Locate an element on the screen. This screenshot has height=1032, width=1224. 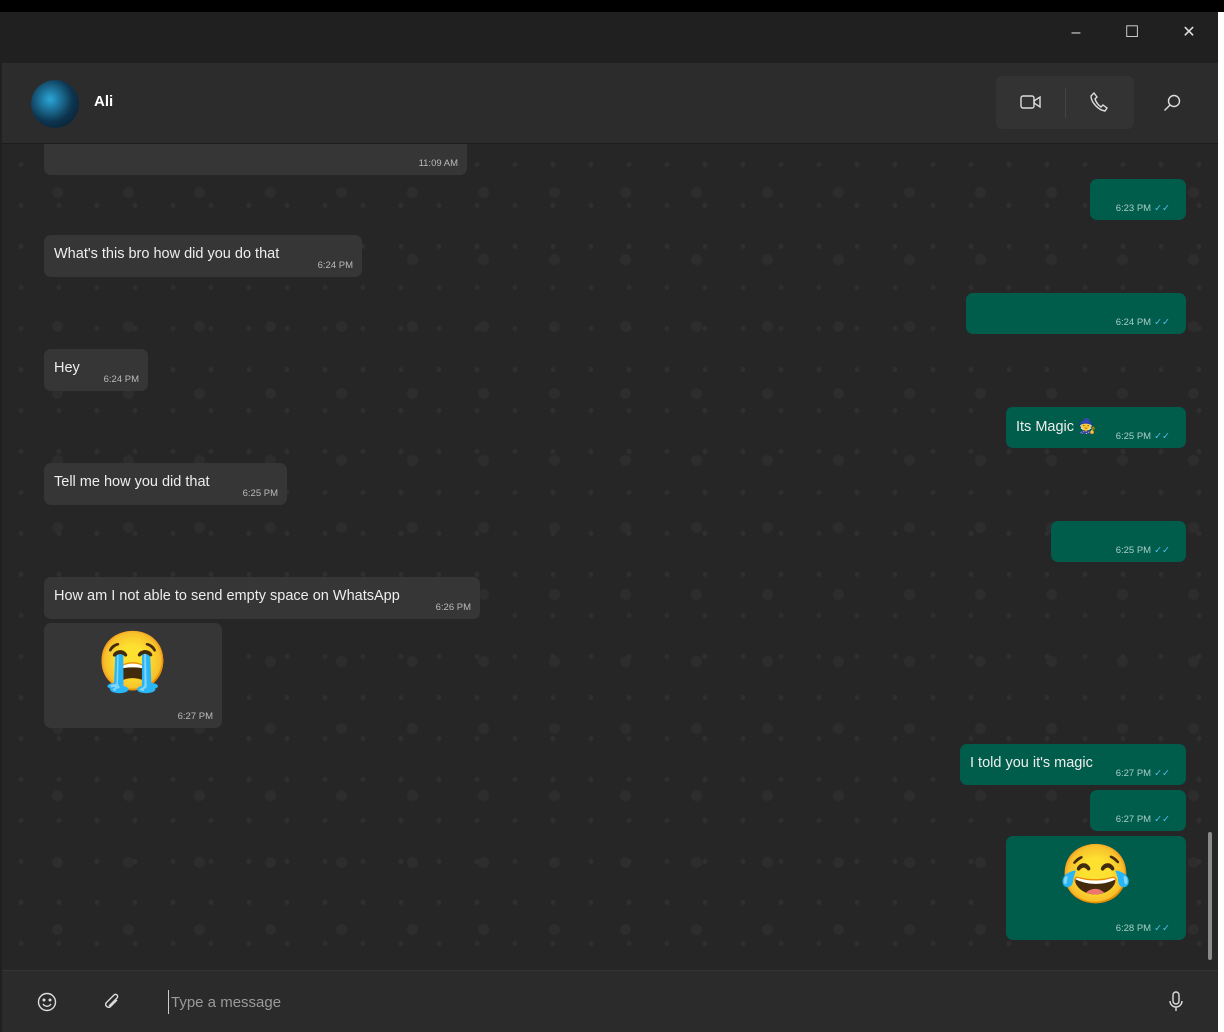
close-button: ✕ is located at coordinates (1189, 33).